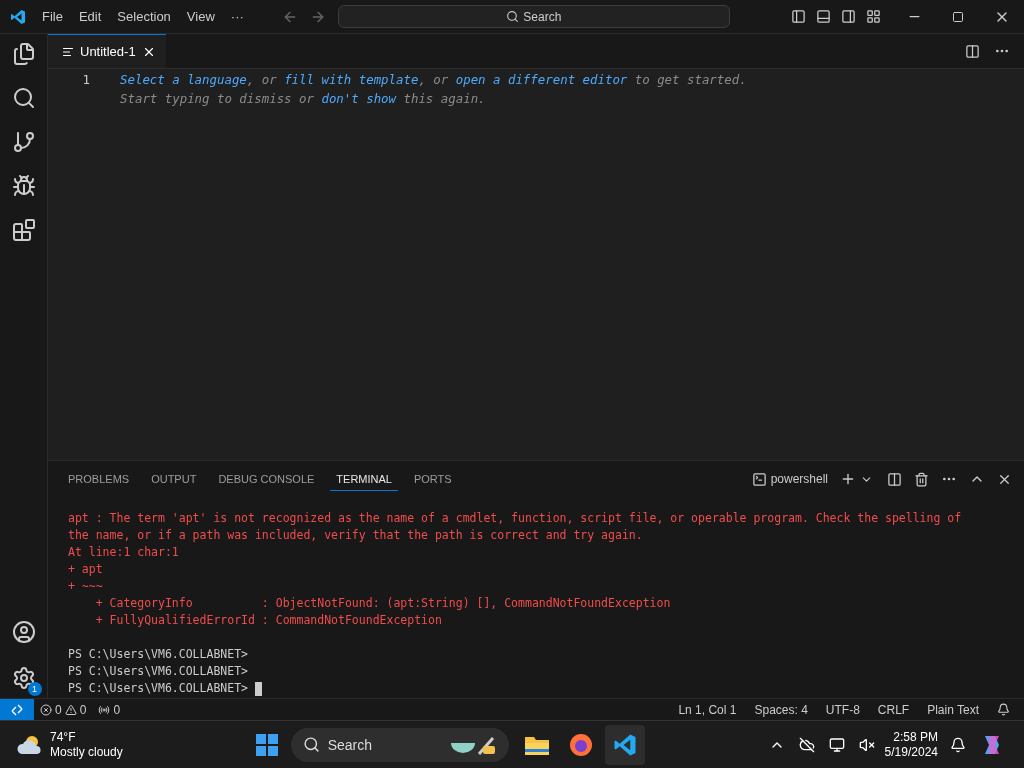 The width and height of the screenshot is (1024, 768). What do you see at coordinates (399, 744) in the screenshot?
I see `taskbar-search: Search` at bounding box center [399, 744].